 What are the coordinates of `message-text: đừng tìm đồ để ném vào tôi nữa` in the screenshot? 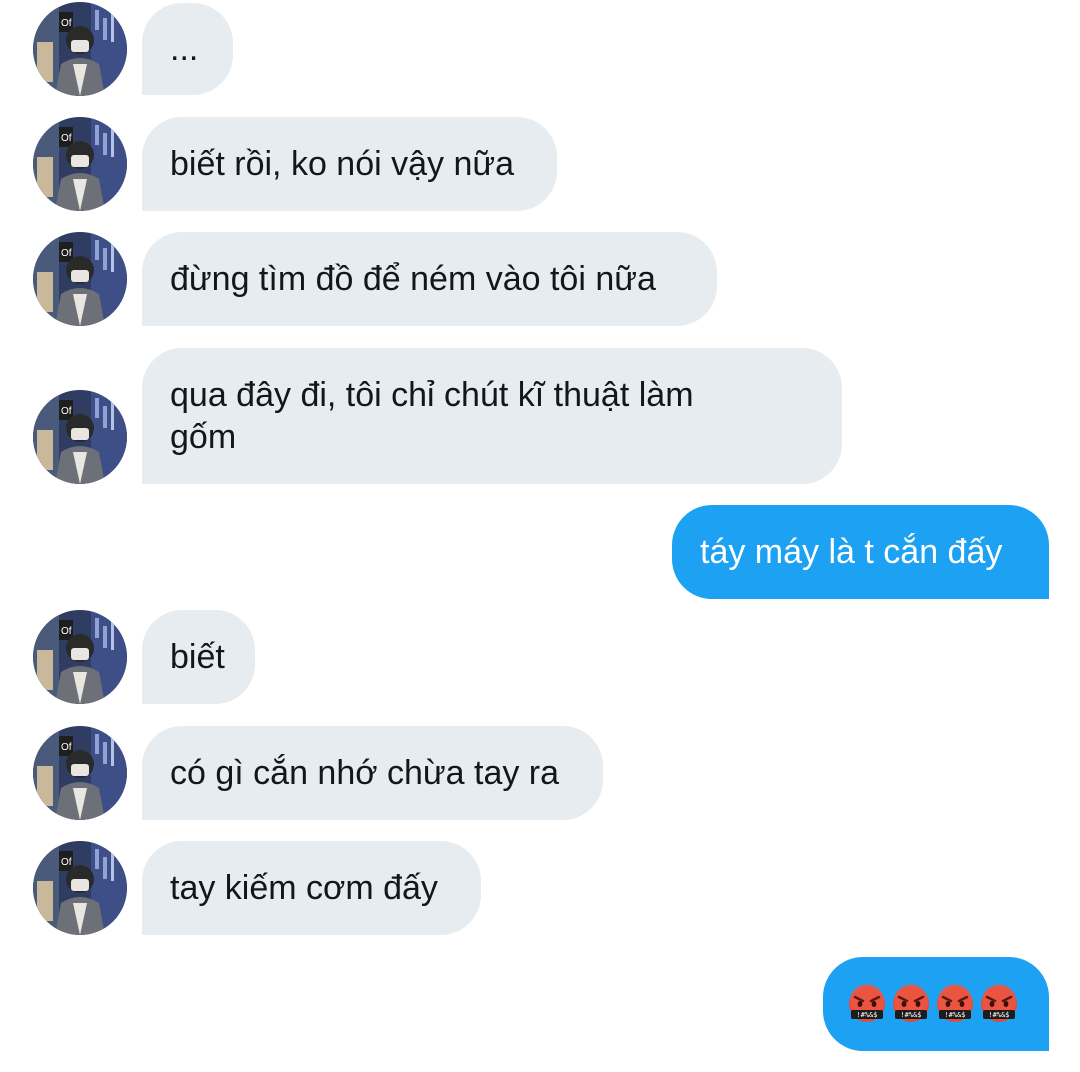 It's located at (413, 279).